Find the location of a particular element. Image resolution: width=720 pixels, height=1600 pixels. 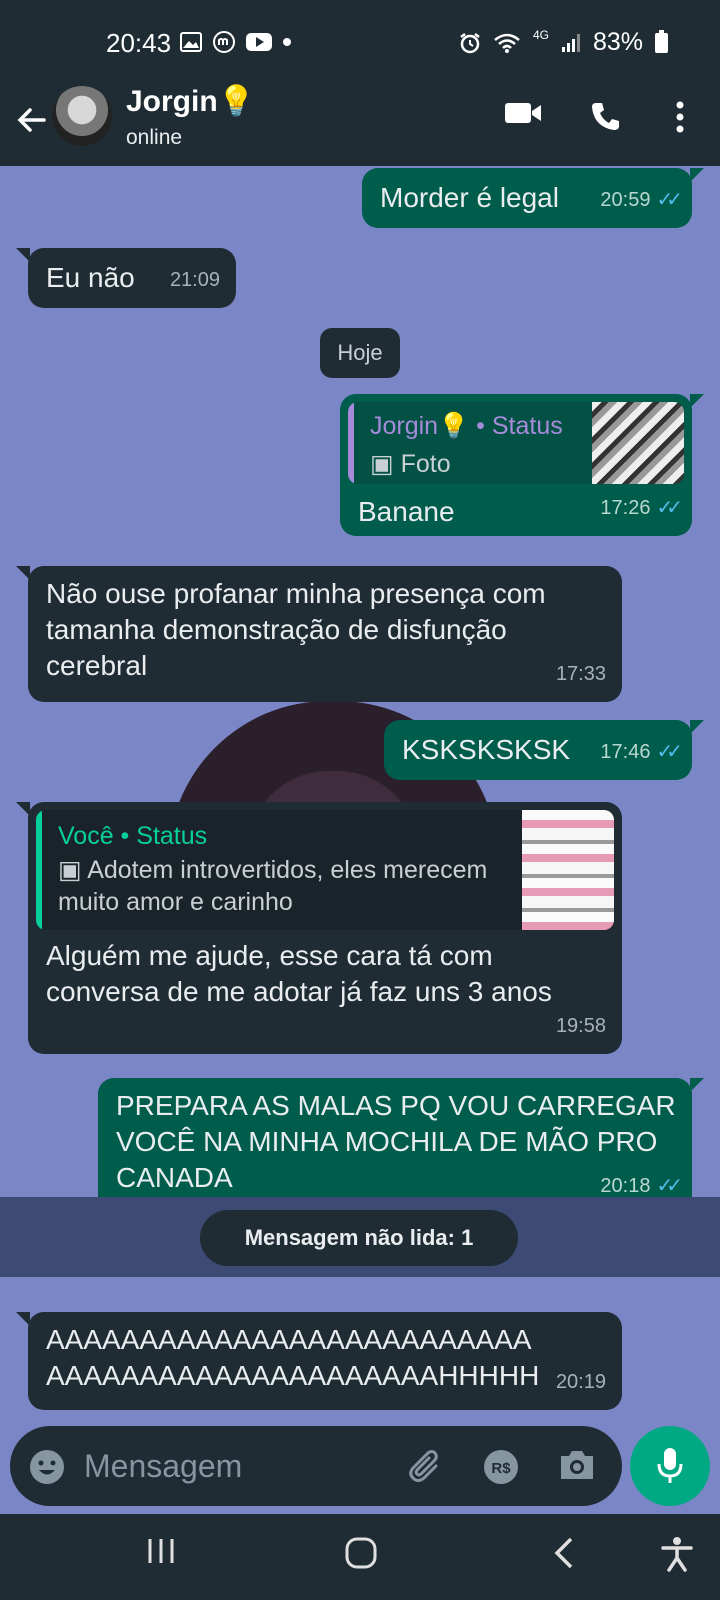

message-time: 20:19 is located at coordinates (580, 1382).